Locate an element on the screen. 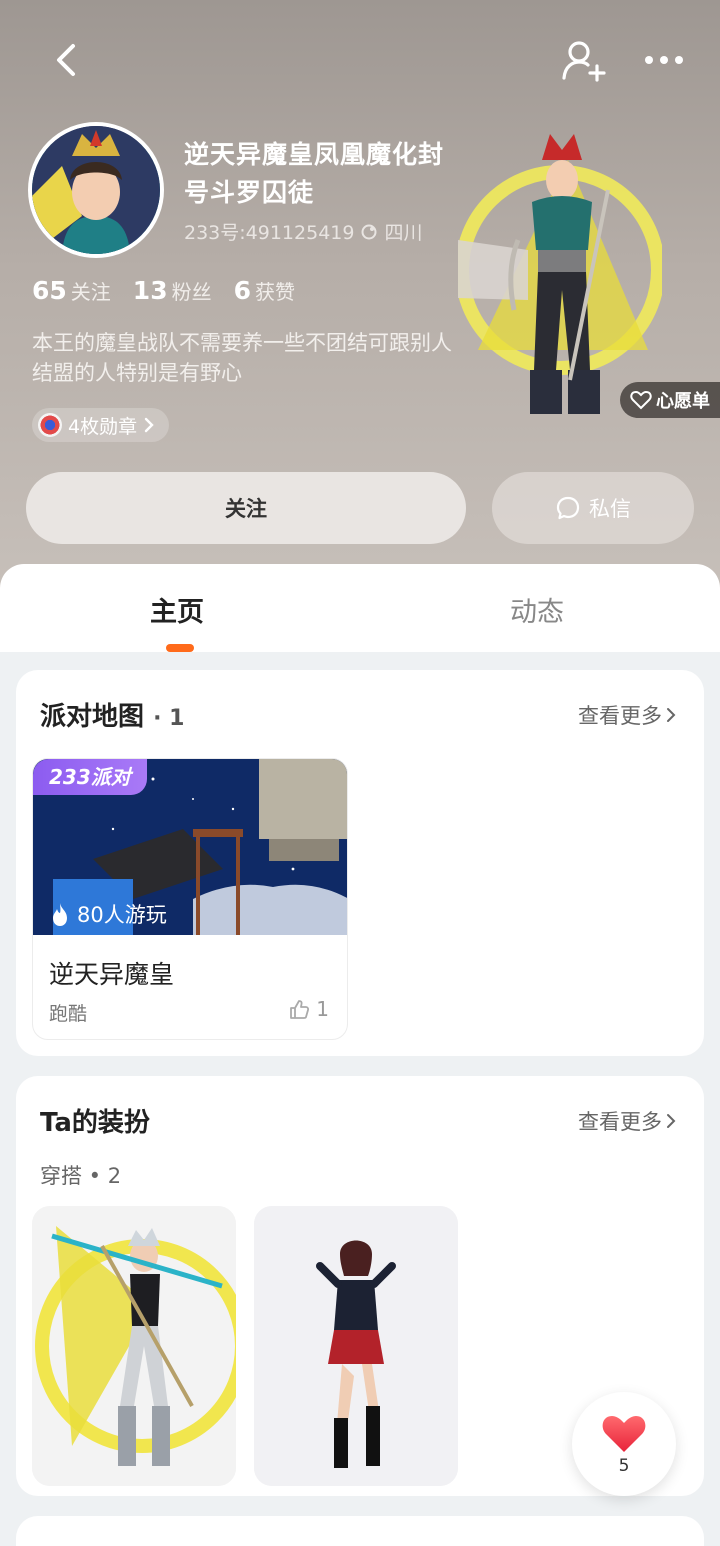  location-icon is located at coordinates (369, 231).